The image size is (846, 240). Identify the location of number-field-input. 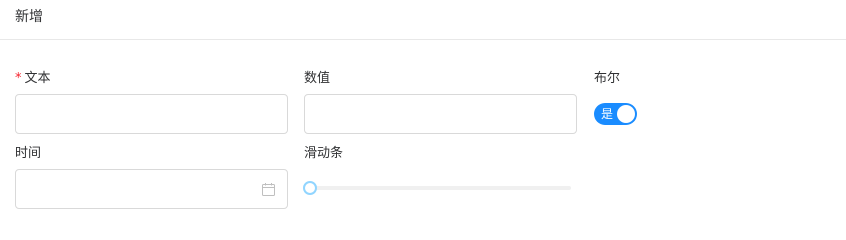
(440, 114).